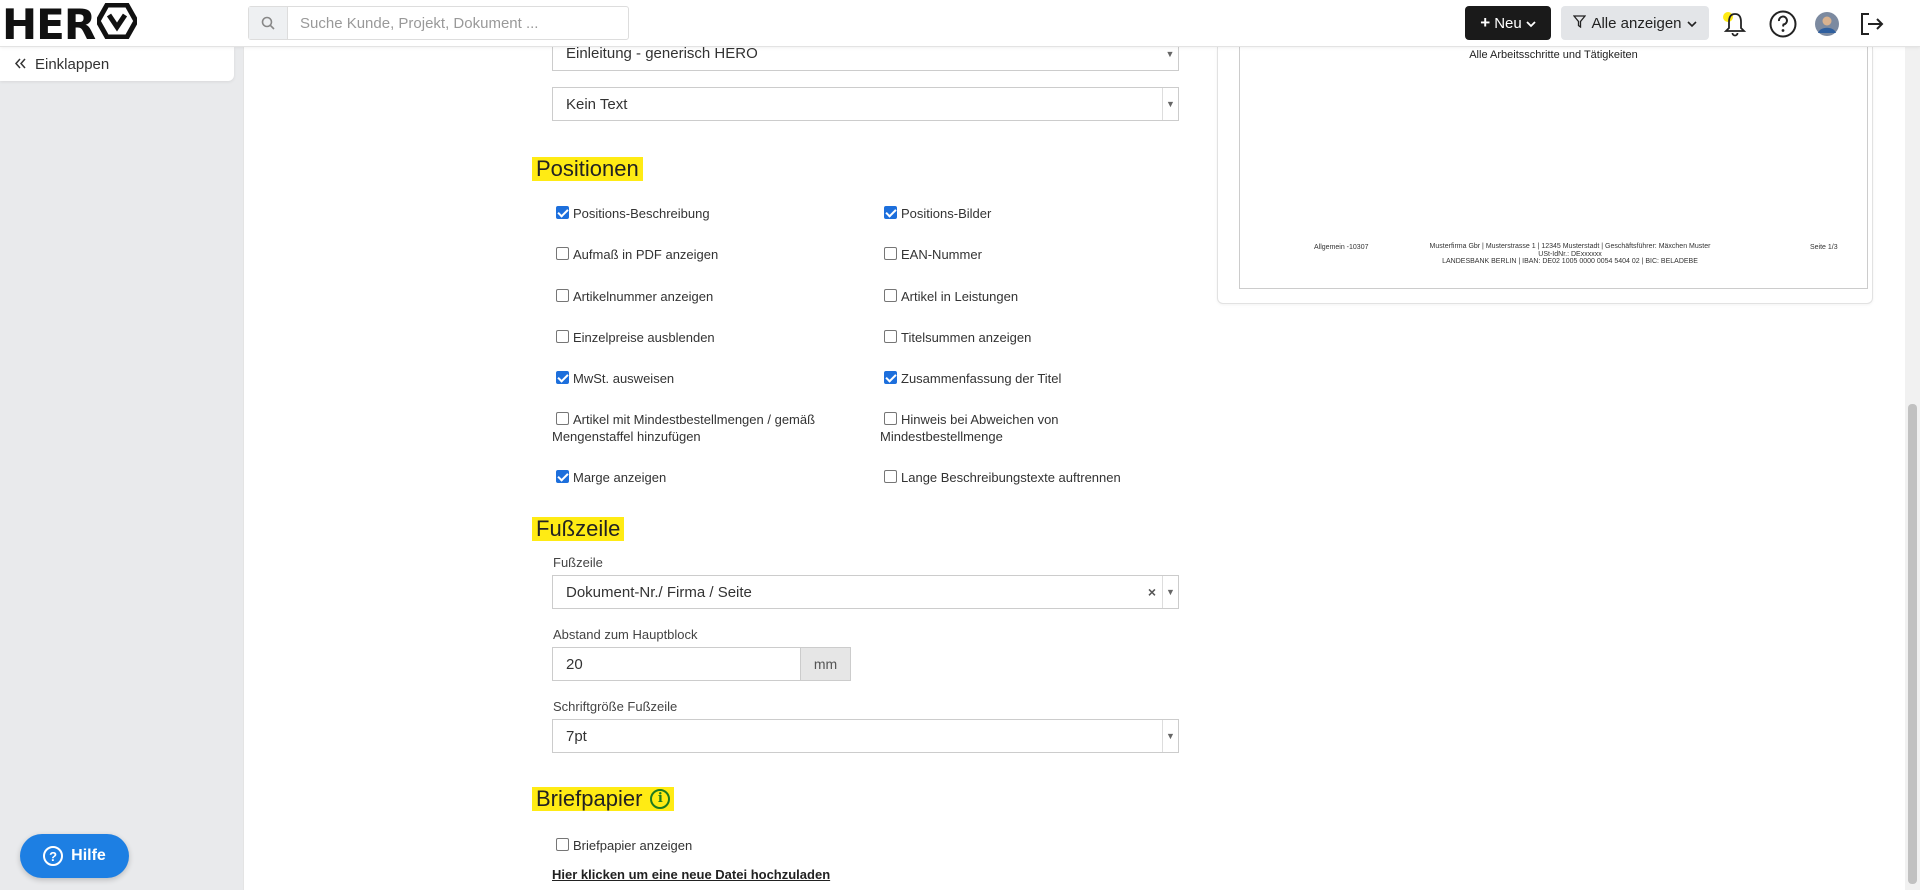 The height and width of the screenshot is (890, 1920). Describe the element at coordinates (620, 477) in the screenshot. I see `checkbox-label: Marge anzeigen` at that location.